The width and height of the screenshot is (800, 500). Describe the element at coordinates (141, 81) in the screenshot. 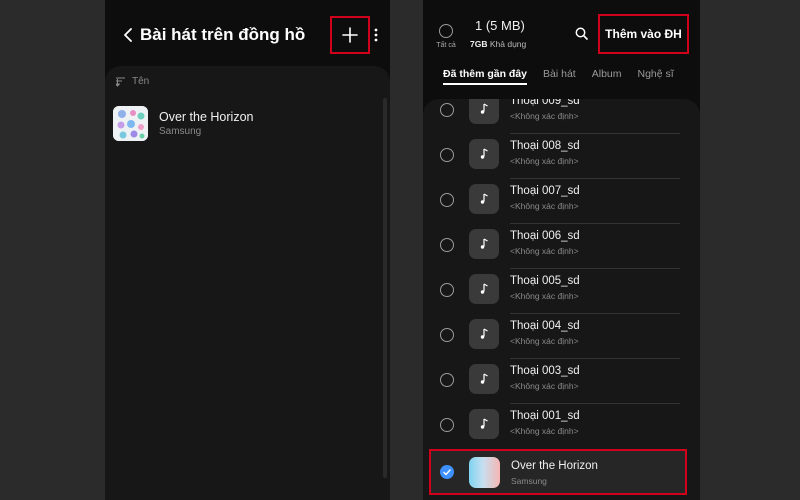

I see `sort-label: Tên` at that location.